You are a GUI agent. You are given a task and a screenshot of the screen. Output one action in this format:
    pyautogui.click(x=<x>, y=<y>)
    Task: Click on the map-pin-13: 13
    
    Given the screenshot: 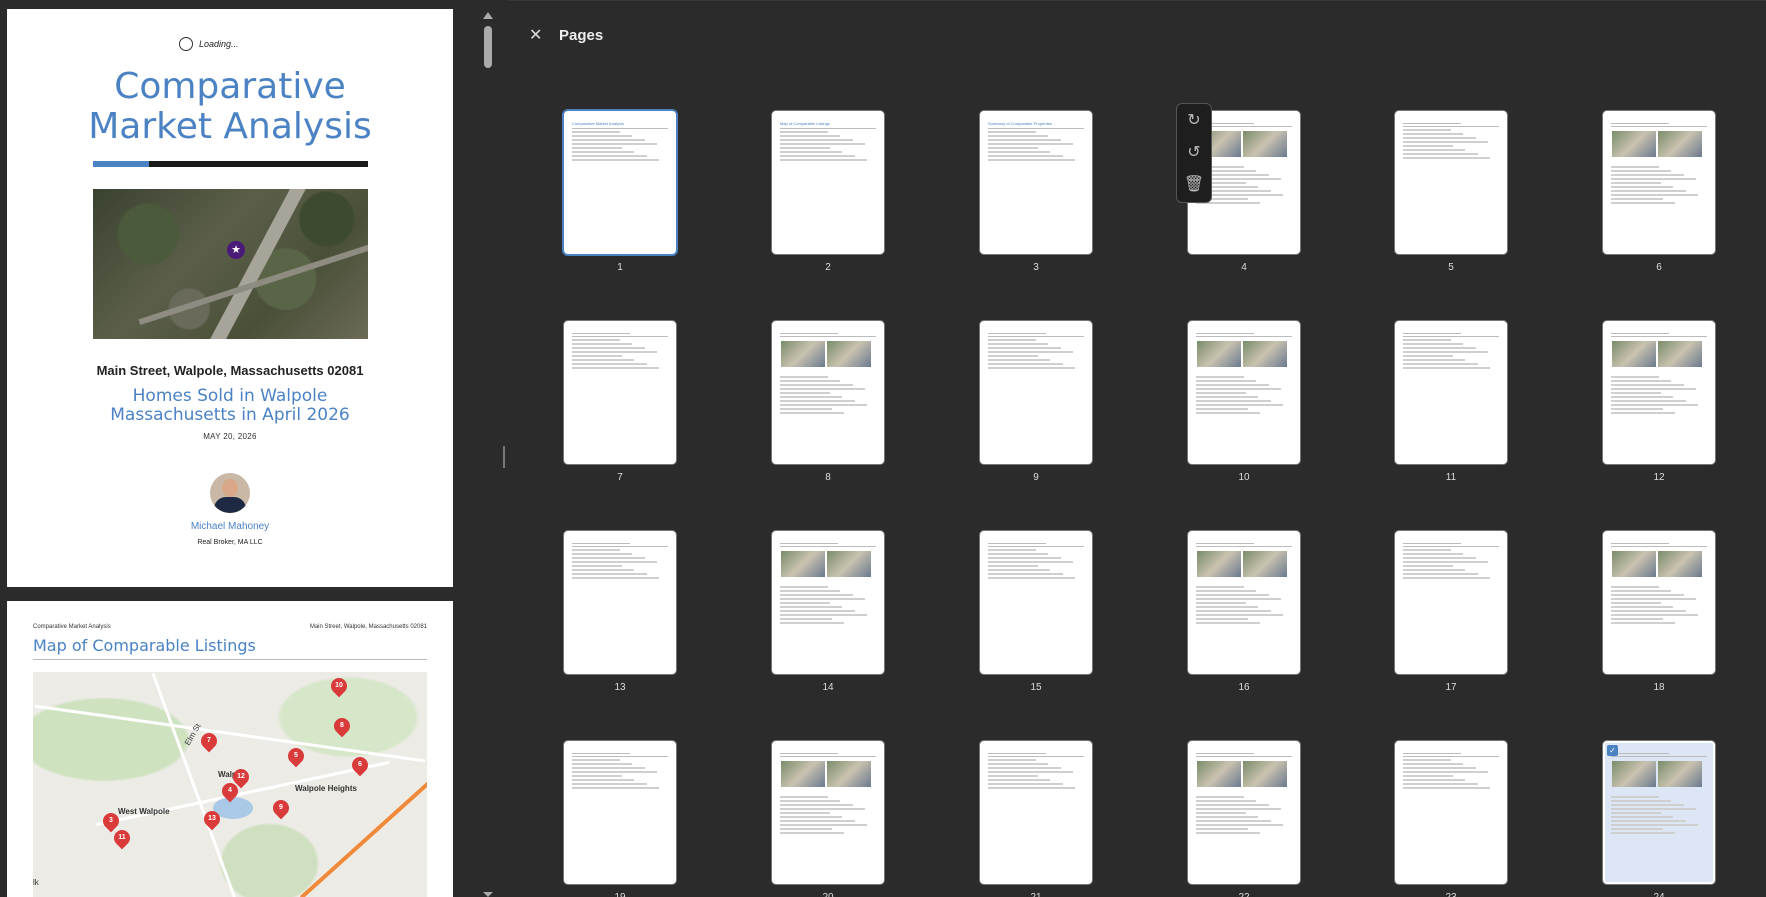 What is the action you would take?
    pyautogui.click(x=212, y=819)
    